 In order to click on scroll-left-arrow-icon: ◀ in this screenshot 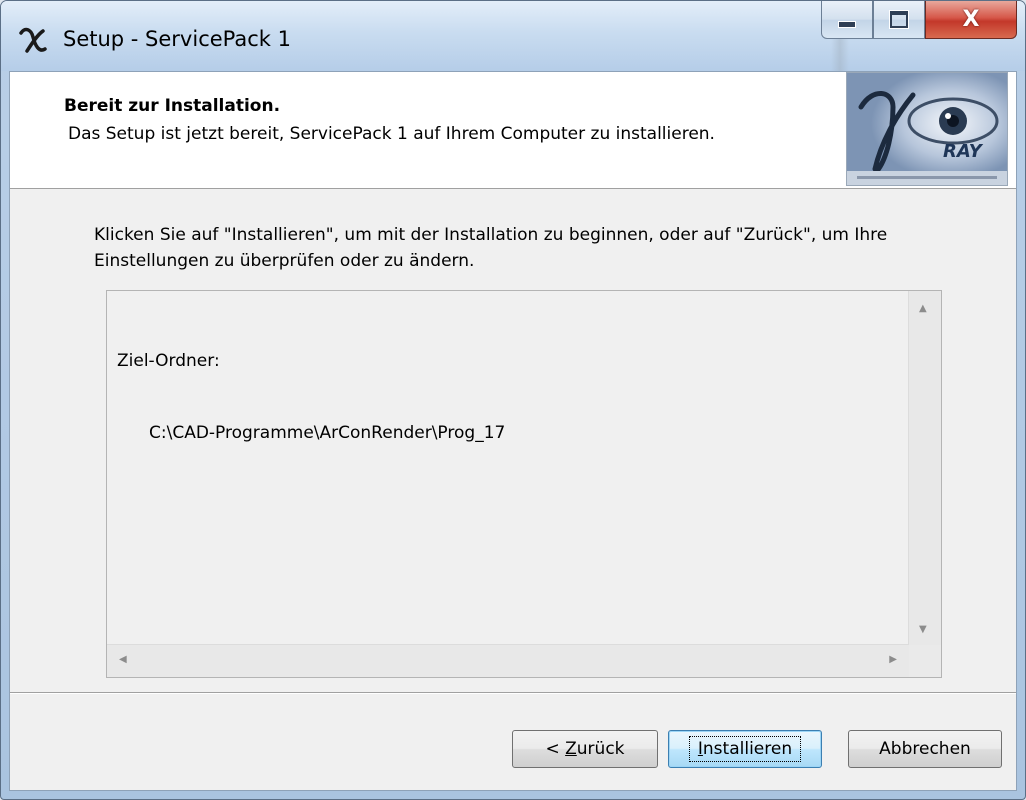, I will do `click(123, 659)`.